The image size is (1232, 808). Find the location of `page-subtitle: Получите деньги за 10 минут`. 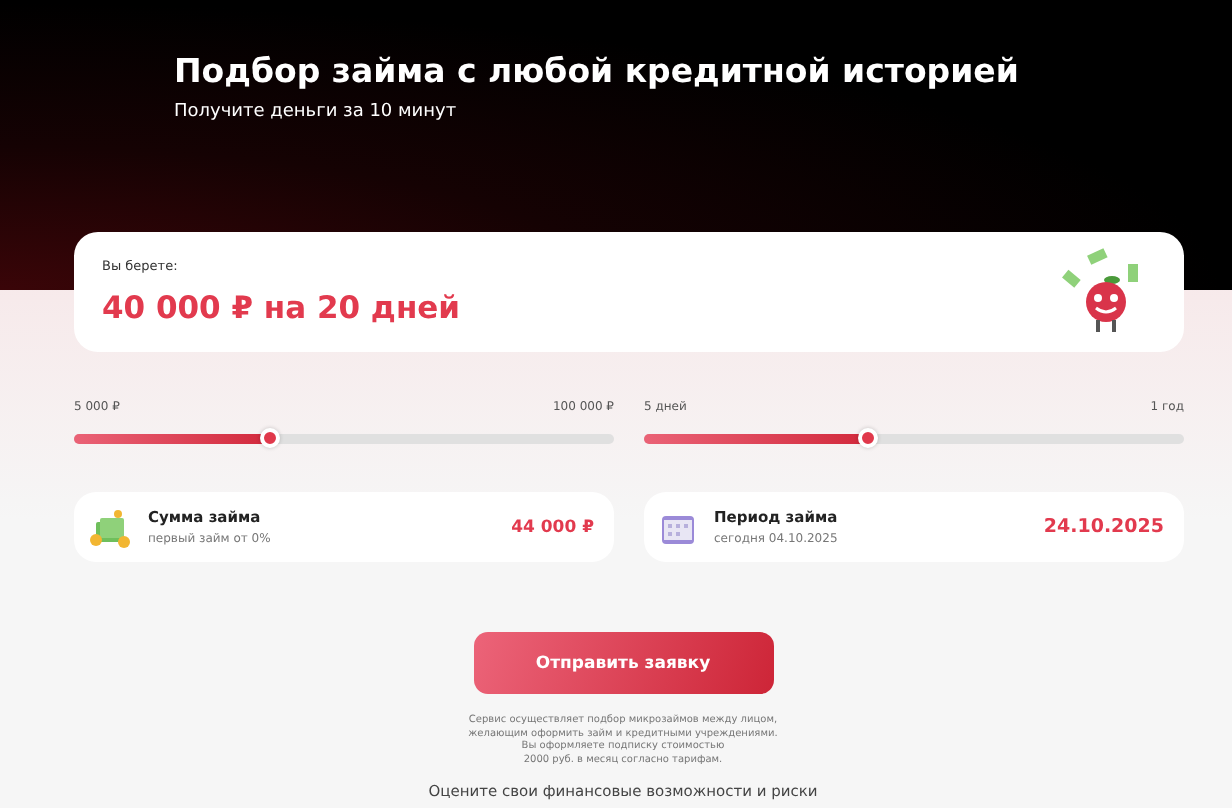

page-subtitle: Получите деньги за 10 минут is located at coordinates (316, 112).